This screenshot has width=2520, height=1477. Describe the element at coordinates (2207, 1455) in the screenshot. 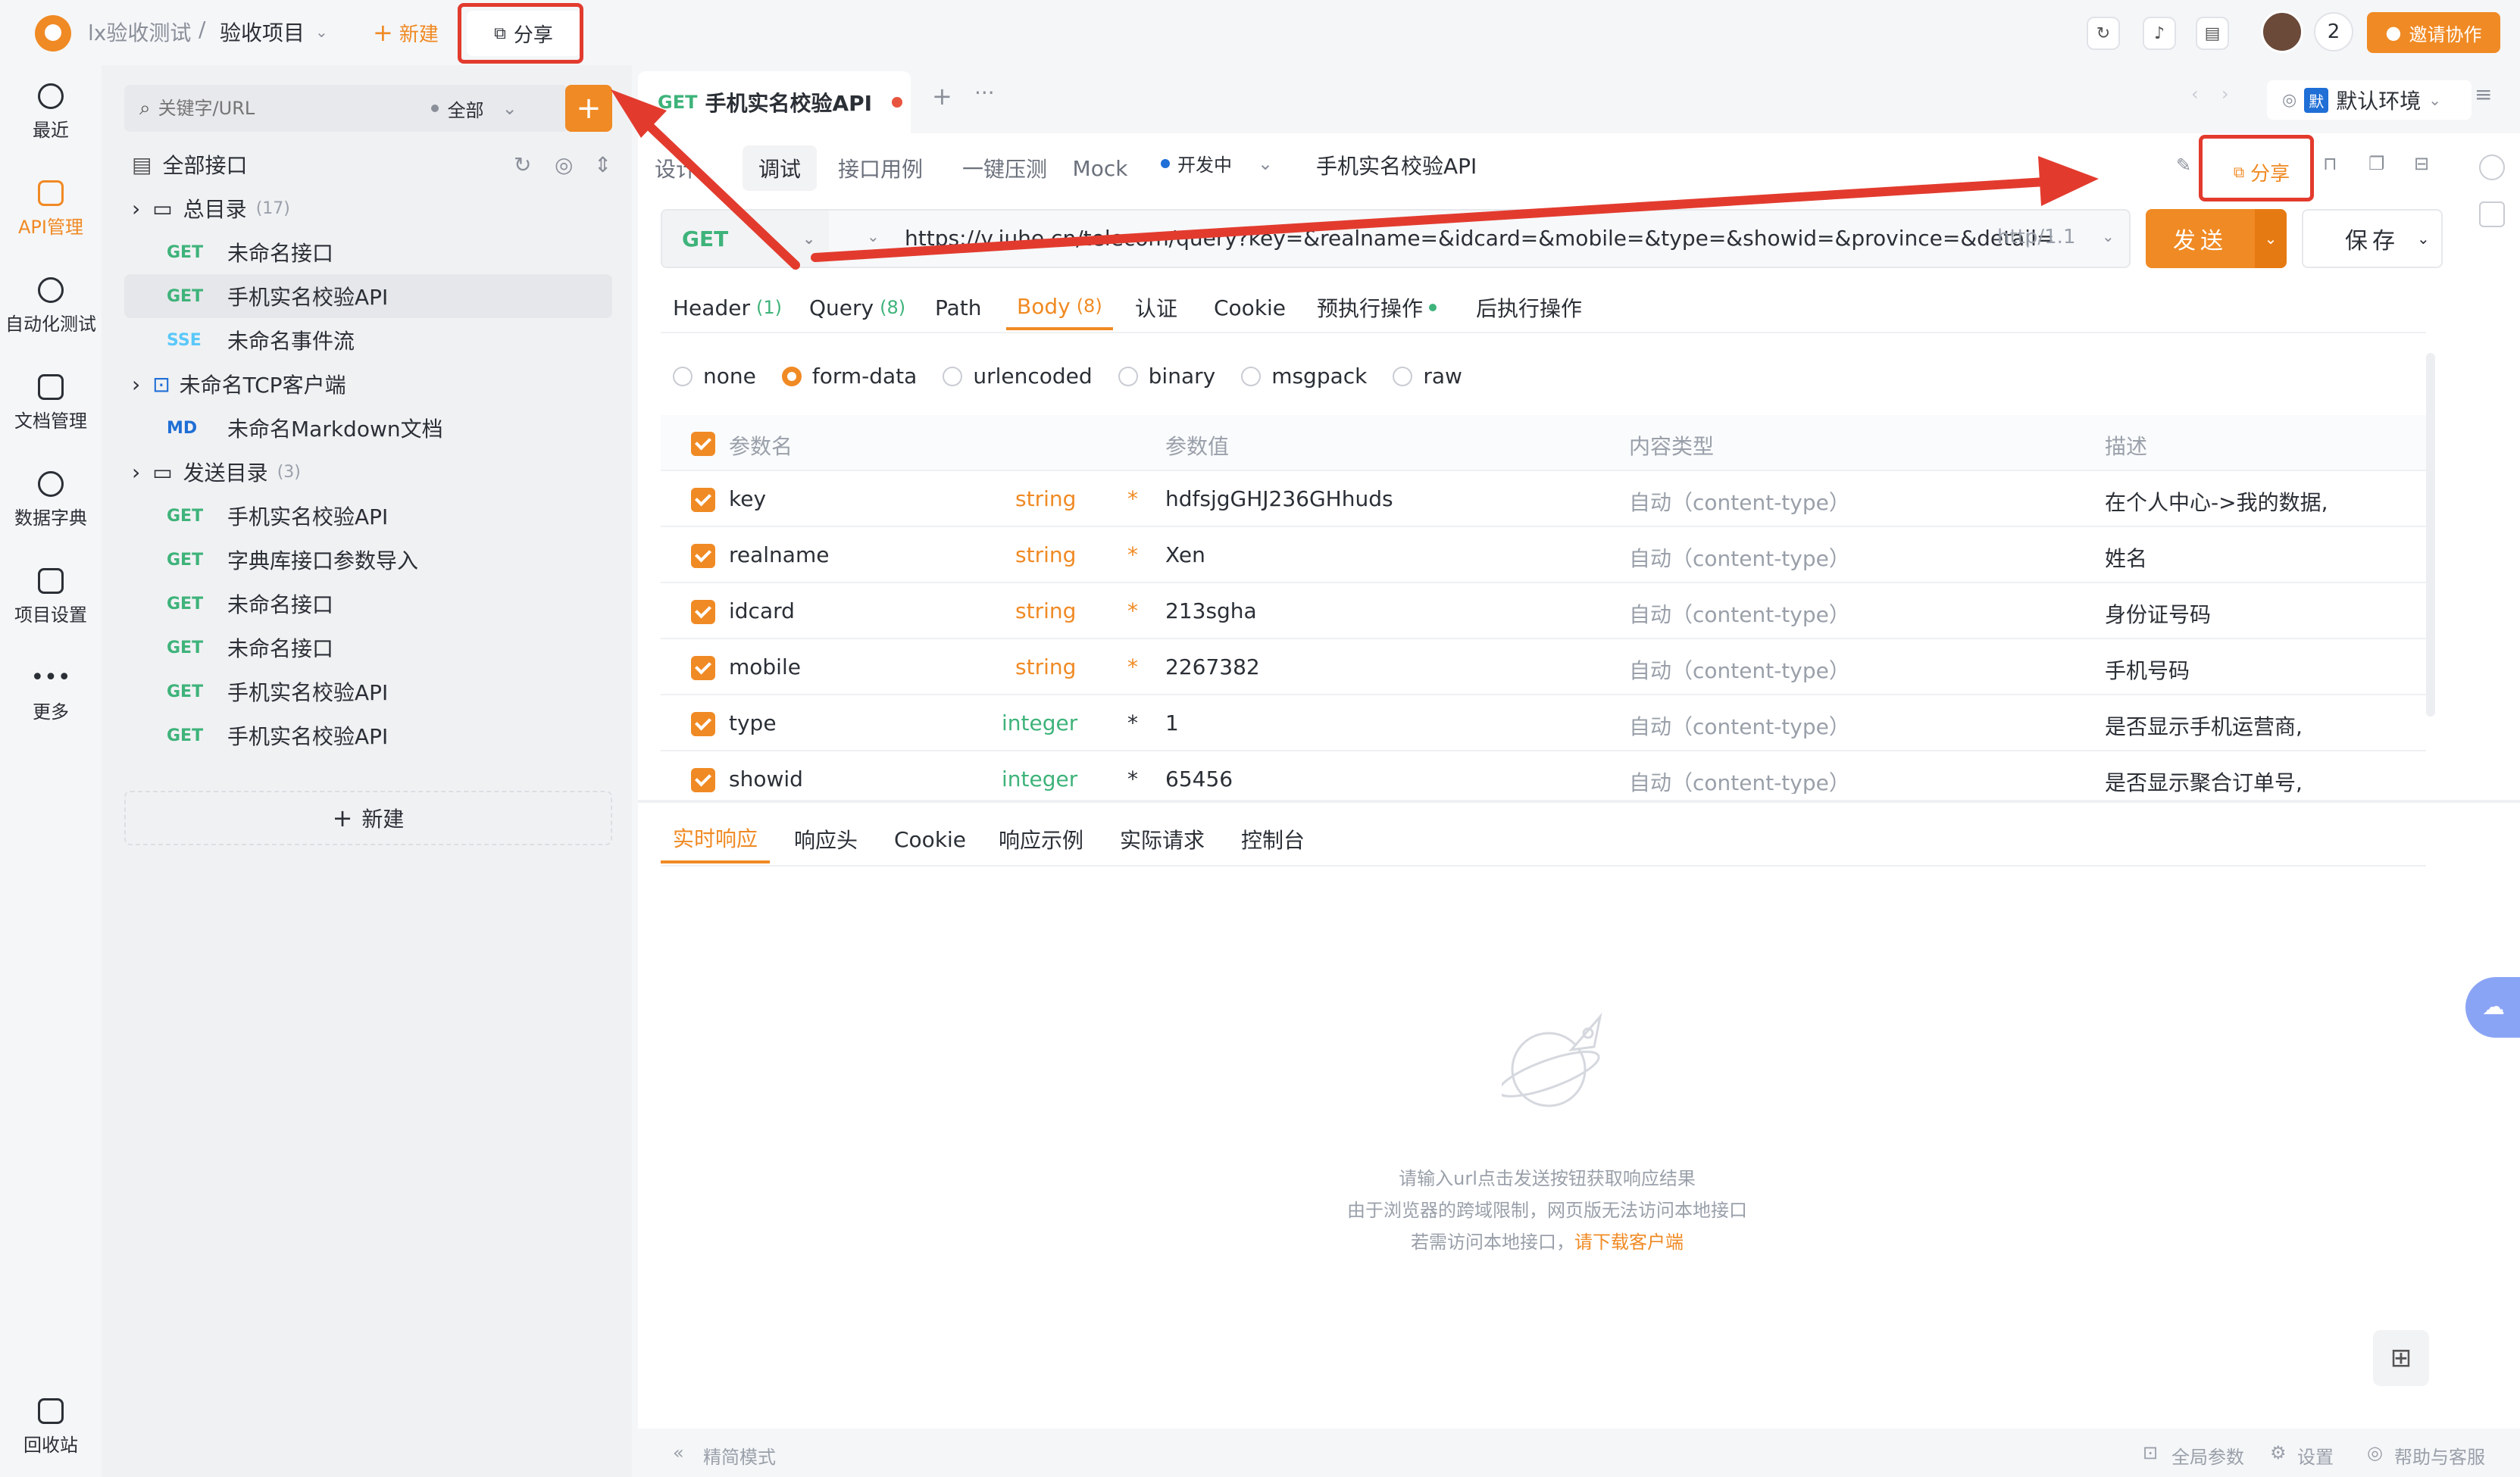

I see `global-params-link: 全局参数` at that location.